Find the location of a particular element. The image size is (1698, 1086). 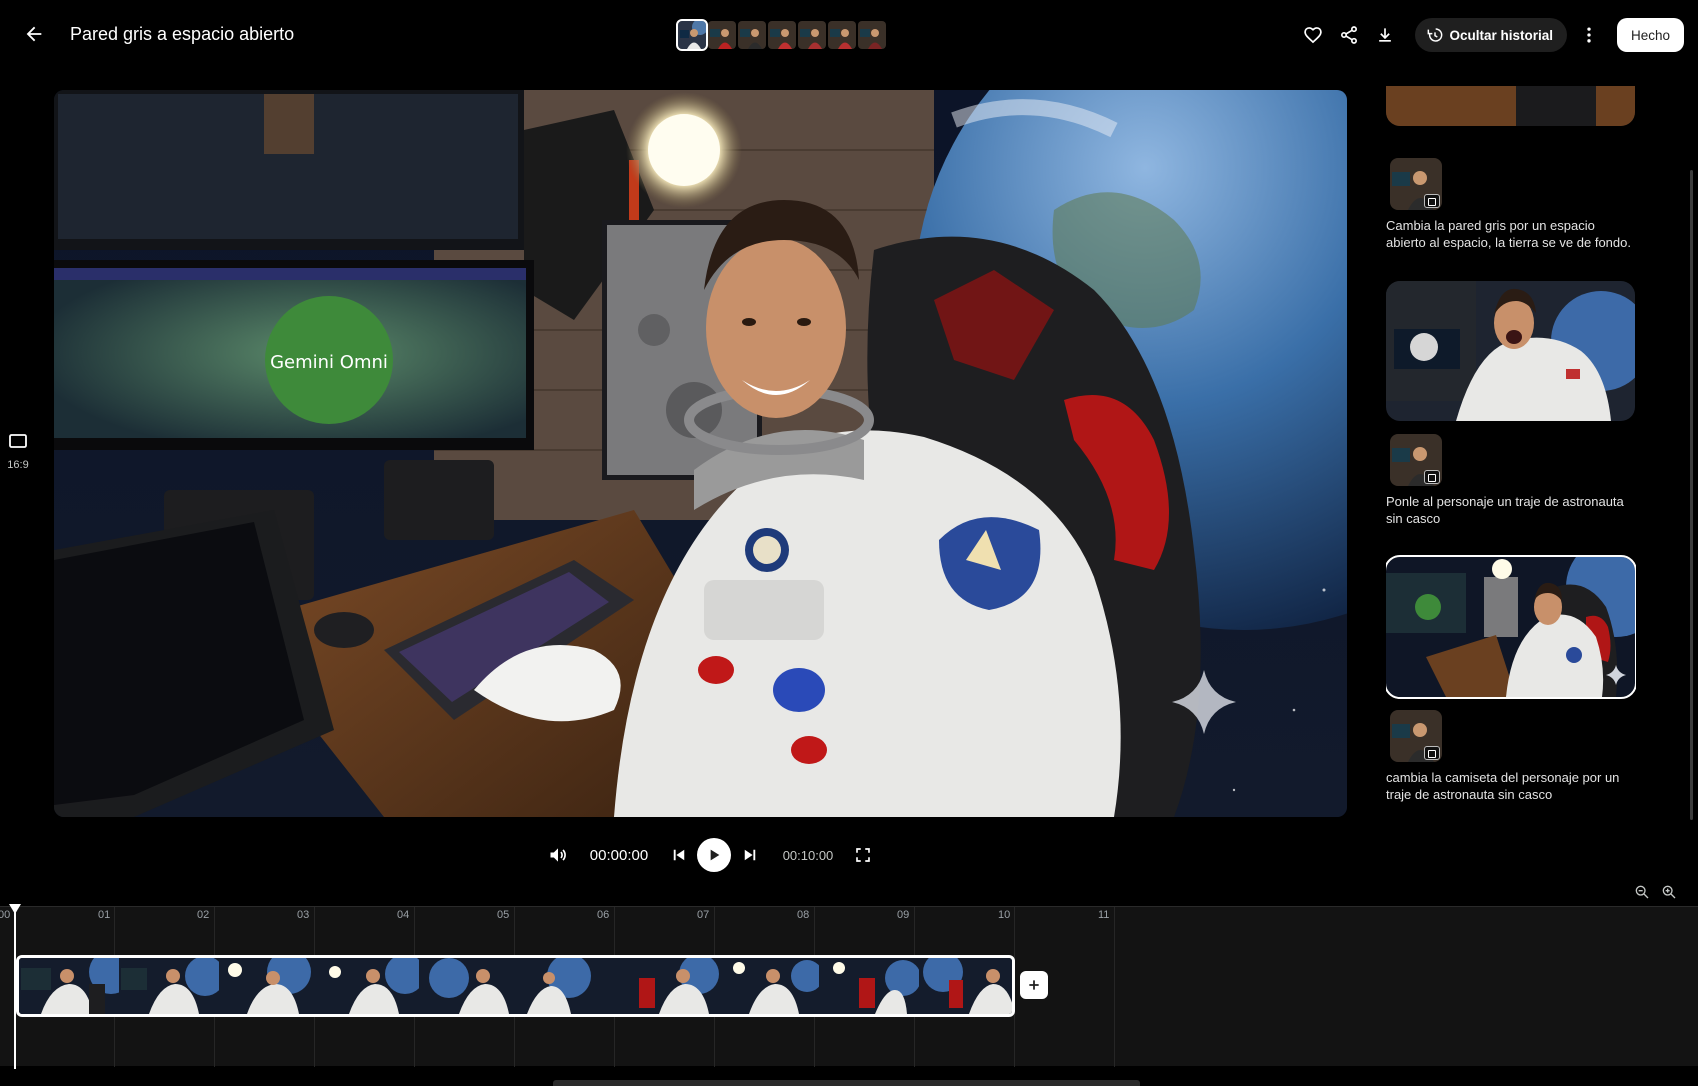

share-button is located at coordinates (1349, 35).